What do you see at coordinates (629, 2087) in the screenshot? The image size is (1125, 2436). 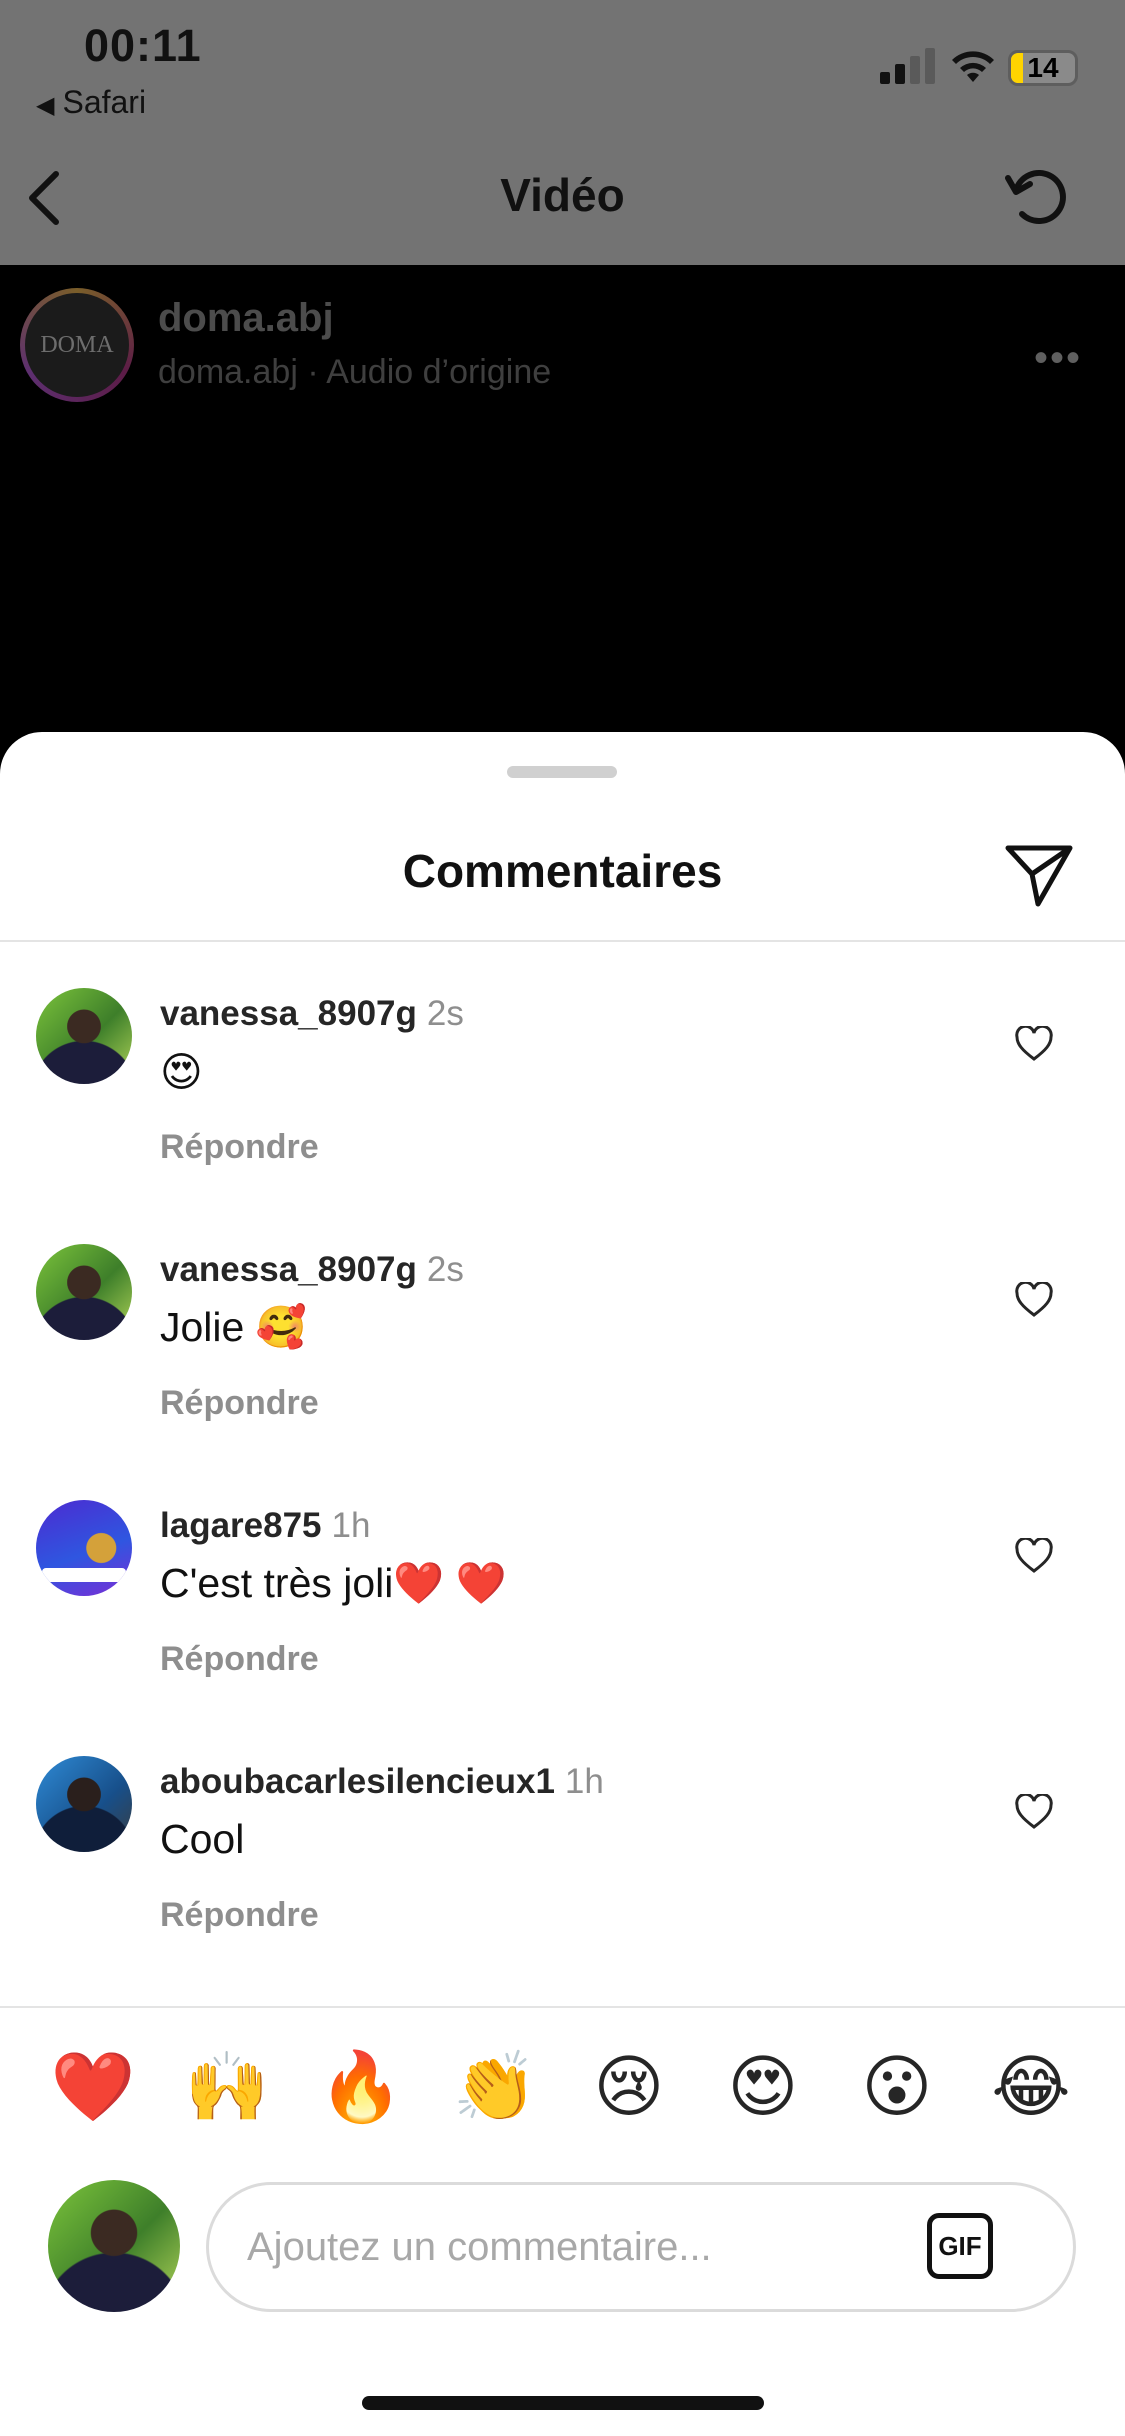 I see `emoji-crying-button: 😢` at bounding box center [629, 2087].